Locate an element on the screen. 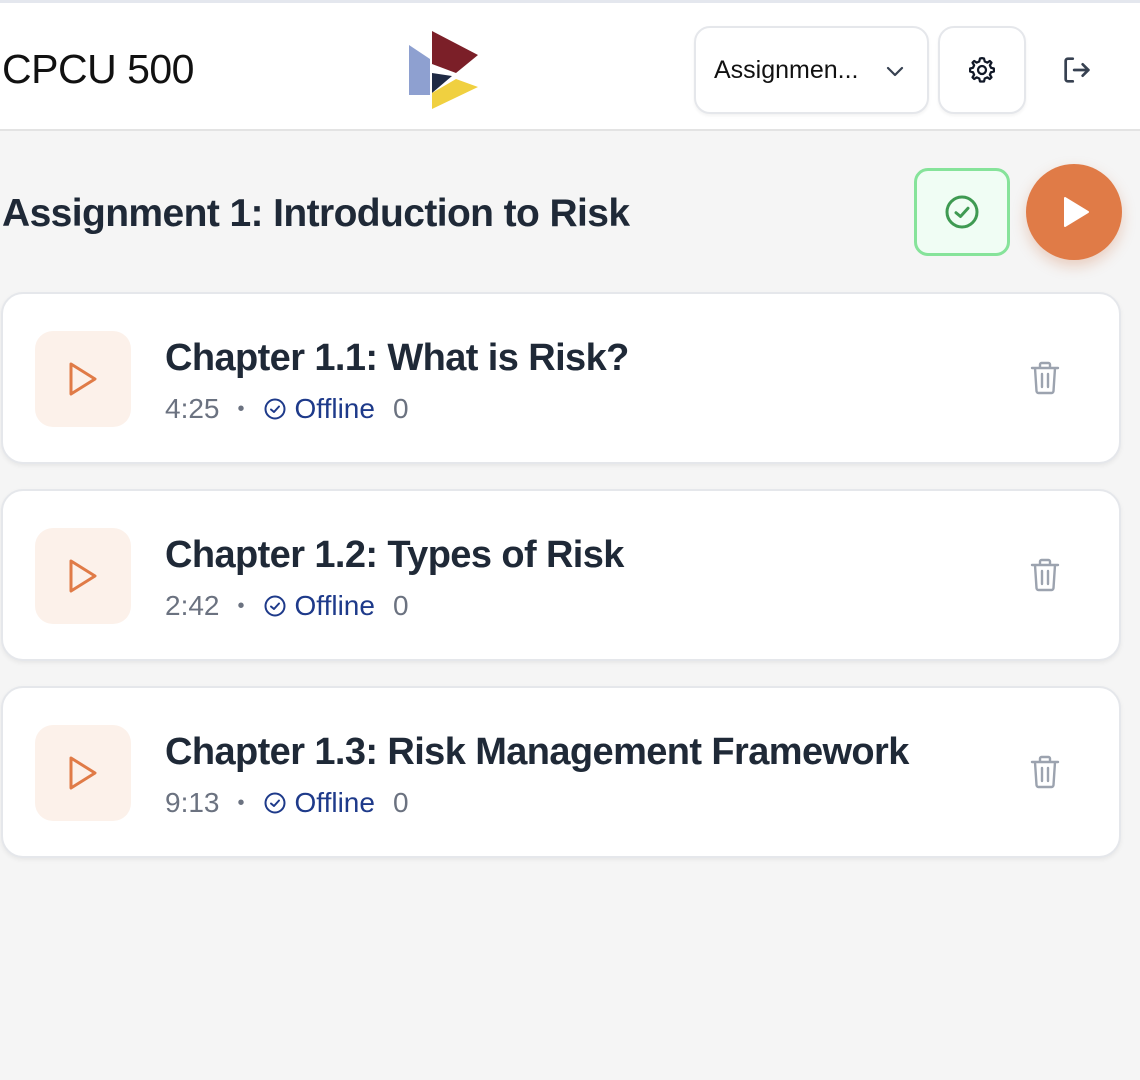 This screenshot has height=1080, width=1140. settings-button is located at coordinates (982, 70).